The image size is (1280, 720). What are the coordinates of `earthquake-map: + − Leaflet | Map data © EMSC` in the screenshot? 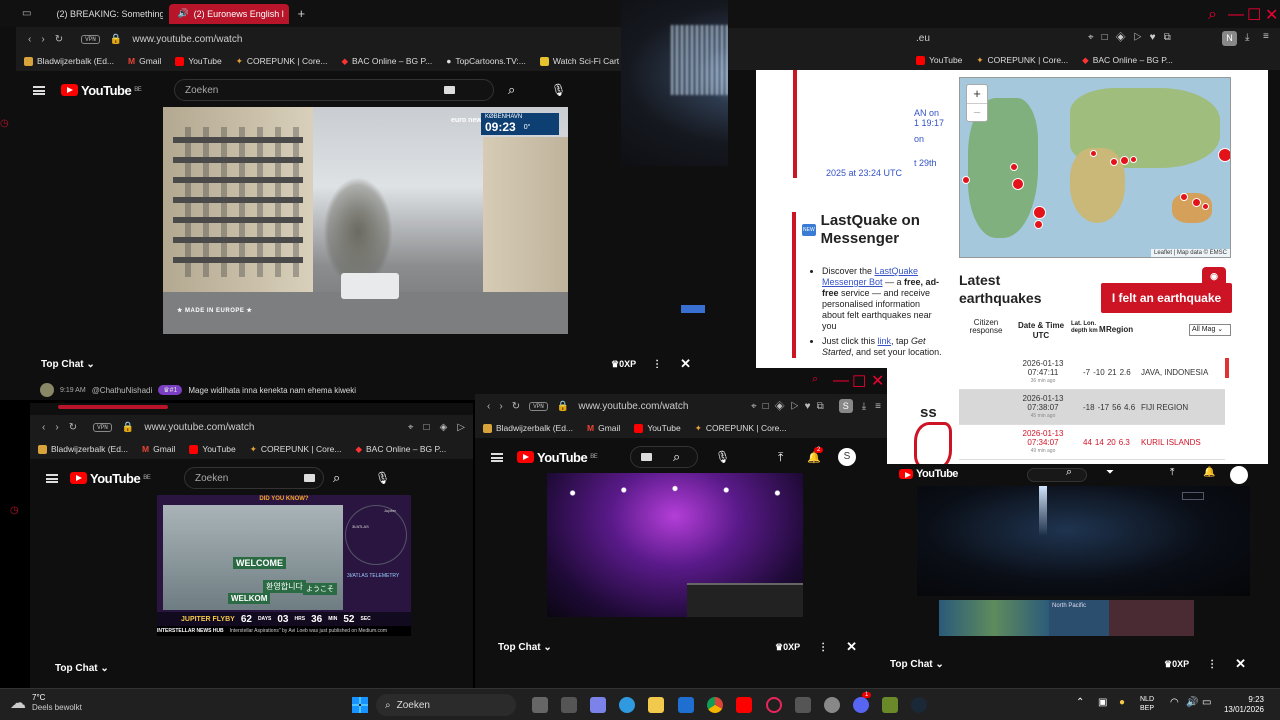 It's located at (1095, 167).